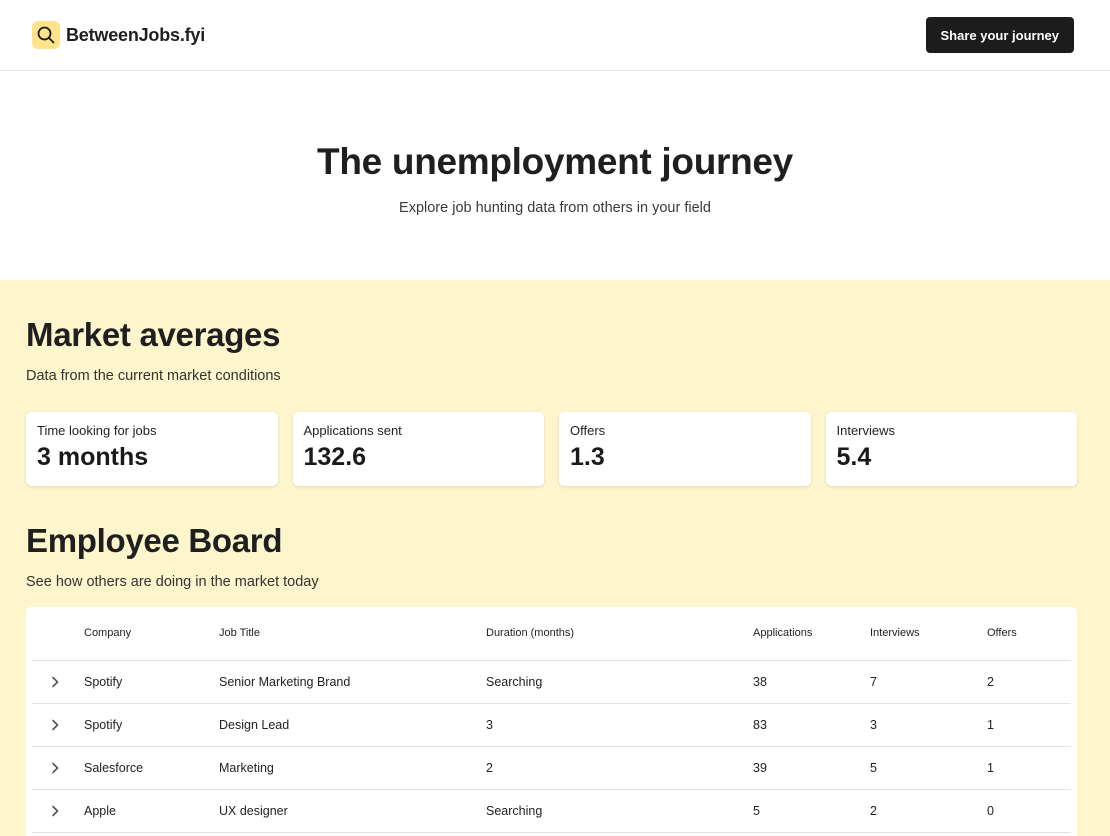 Image resolution: width=1110 pixels, height=836 pixels. I want to click on stat-label: Applications sent, so click(352, 430).